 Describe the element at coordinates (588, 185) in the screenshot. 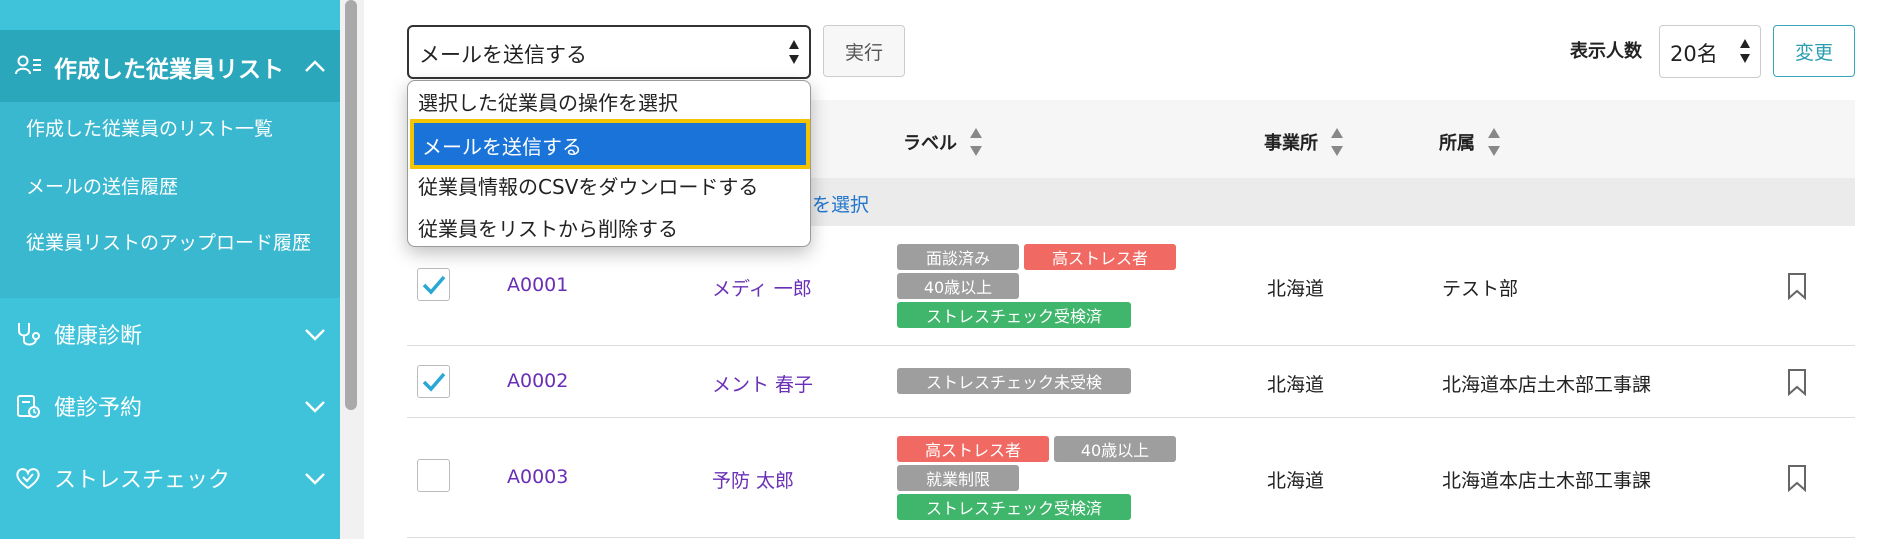

I see `dropdown-option: 従業員情報のCSVをダウンロードする` at that location.